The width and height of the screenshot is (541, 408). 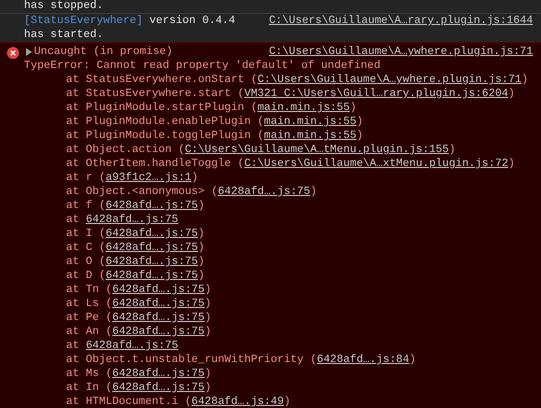 I want to click on stack-frame: at I (6428afd….js:75), so click(x=278, y=234).